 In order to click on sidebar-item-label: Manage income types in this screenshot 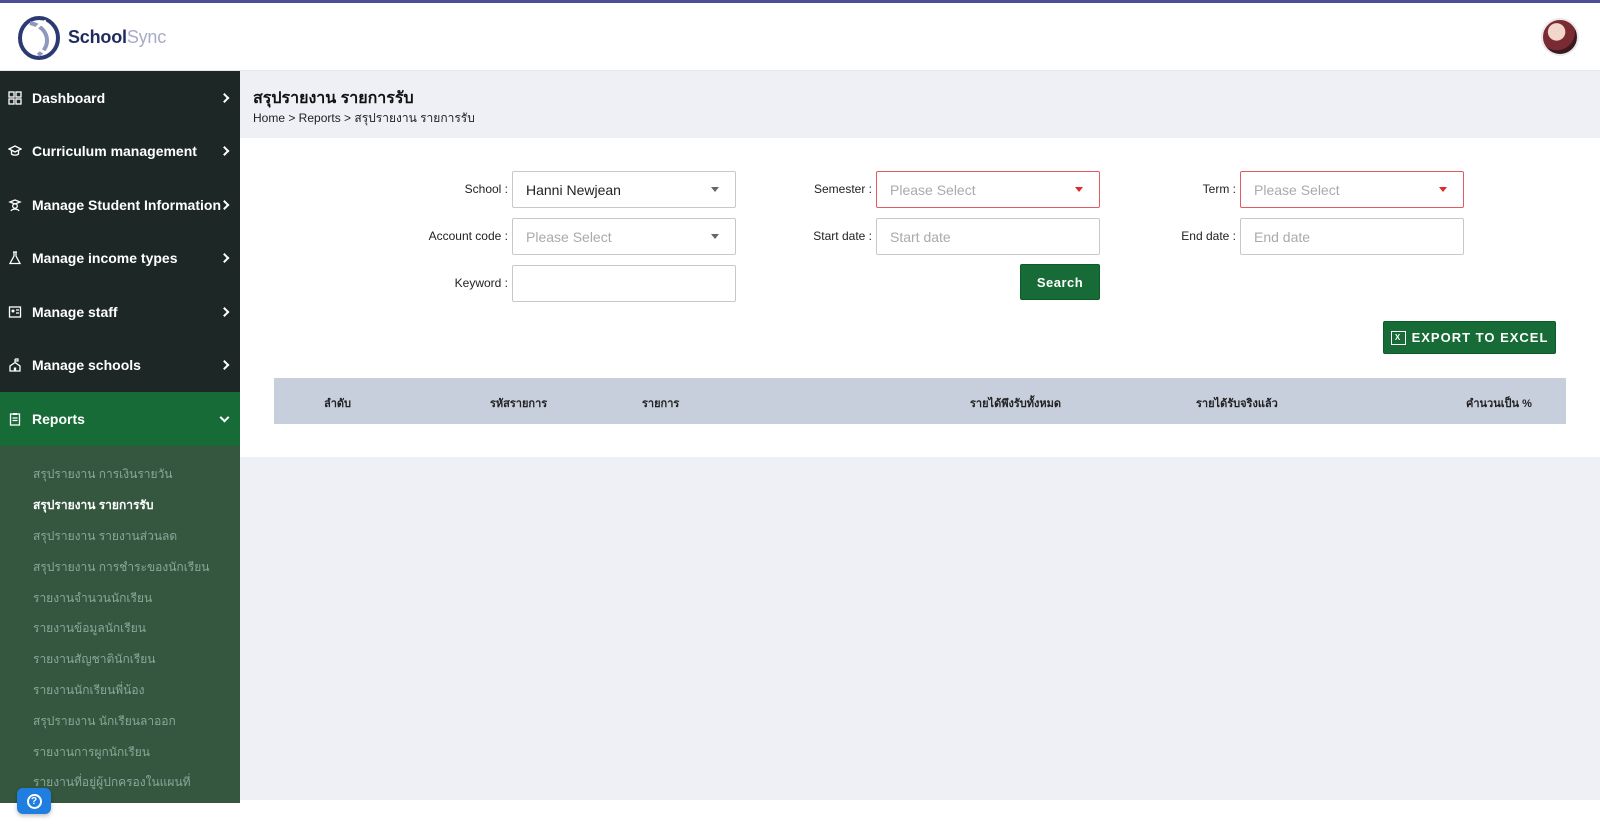, I will do `click(105, 258)`.